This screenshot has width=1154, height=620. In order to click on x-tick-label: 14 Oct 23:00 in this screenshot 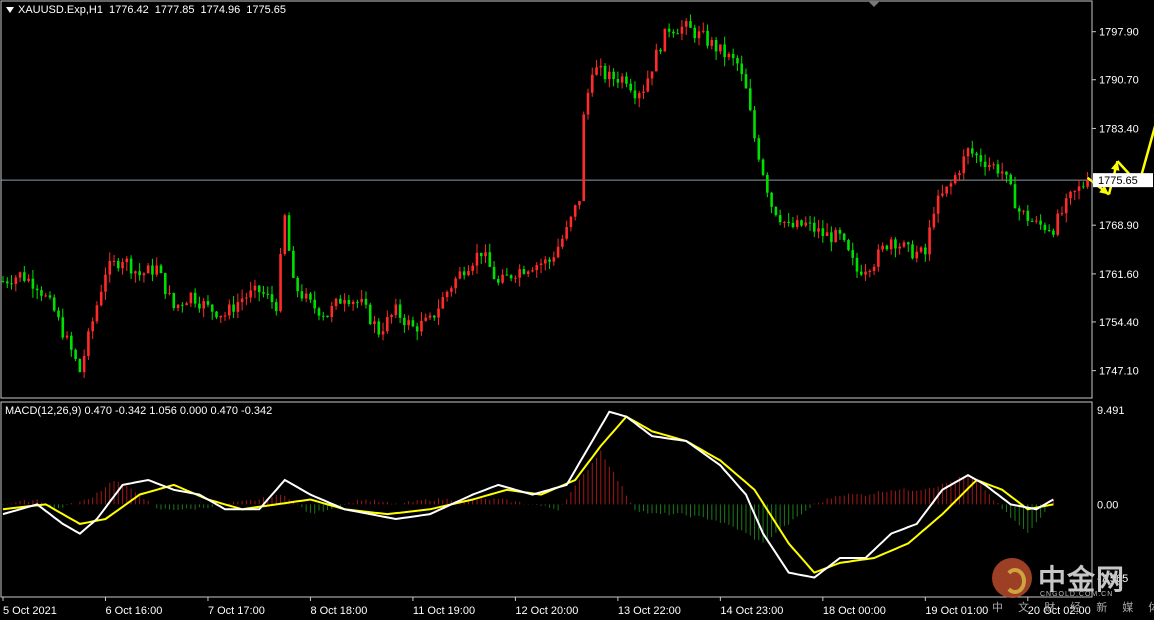, I will do `click(751, 611)`.